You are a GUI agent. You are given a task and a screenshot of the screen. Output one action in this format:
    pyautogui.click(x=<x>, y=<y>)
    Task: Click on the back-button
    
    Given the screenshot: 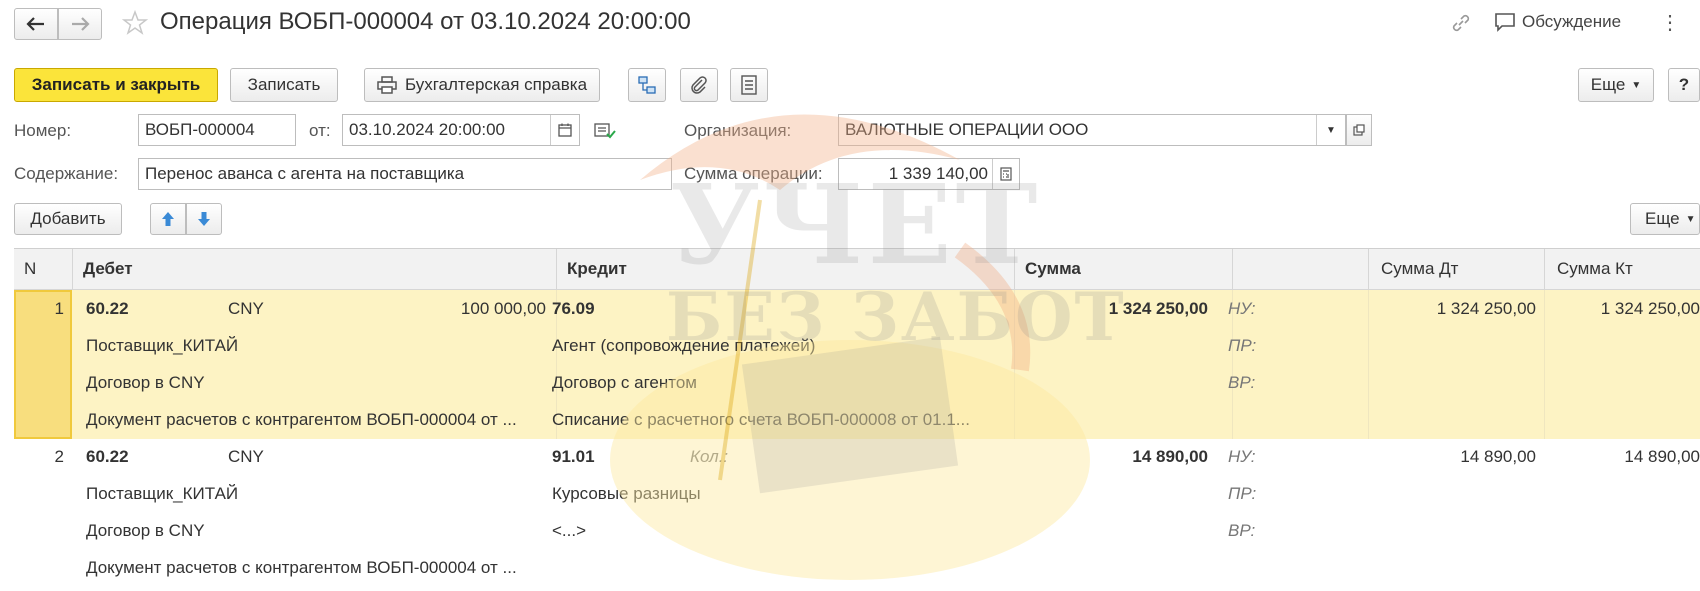 What is the action you would take?
    pyautogui.click(x=36, y=24)
    